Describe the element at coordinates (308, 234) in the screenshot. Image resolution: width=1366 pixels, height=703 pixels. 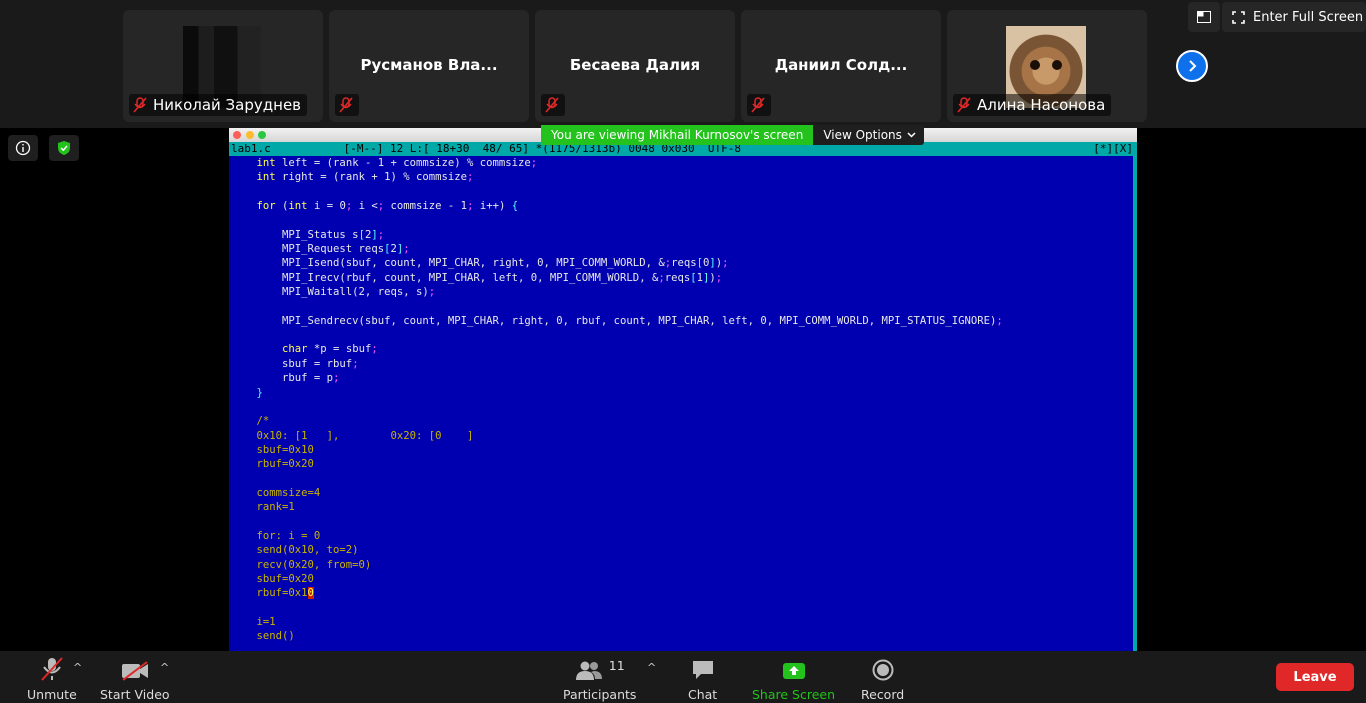
I see `code-line: MPI_Status s[2];` at that location.